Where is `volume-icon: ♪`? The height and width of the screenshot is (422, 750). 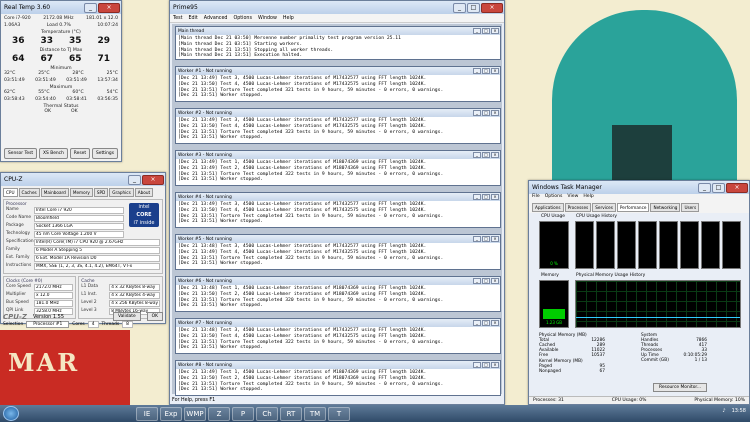 volume-icon: ♪ is located at coordinates (723, 411).